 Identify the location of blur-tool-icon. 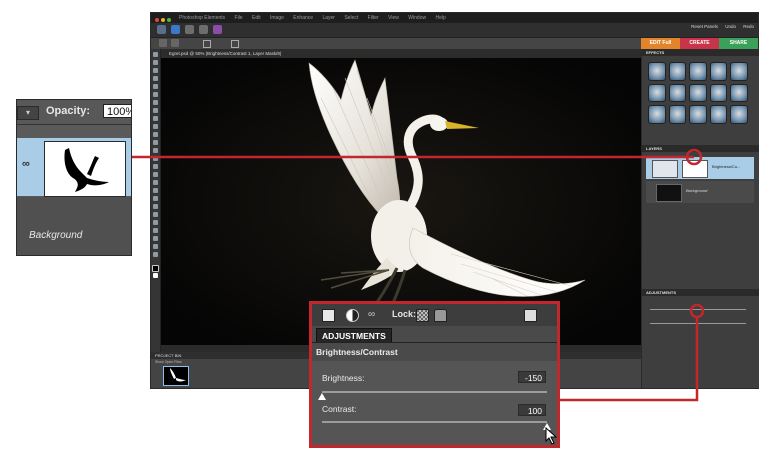
(155, 222).